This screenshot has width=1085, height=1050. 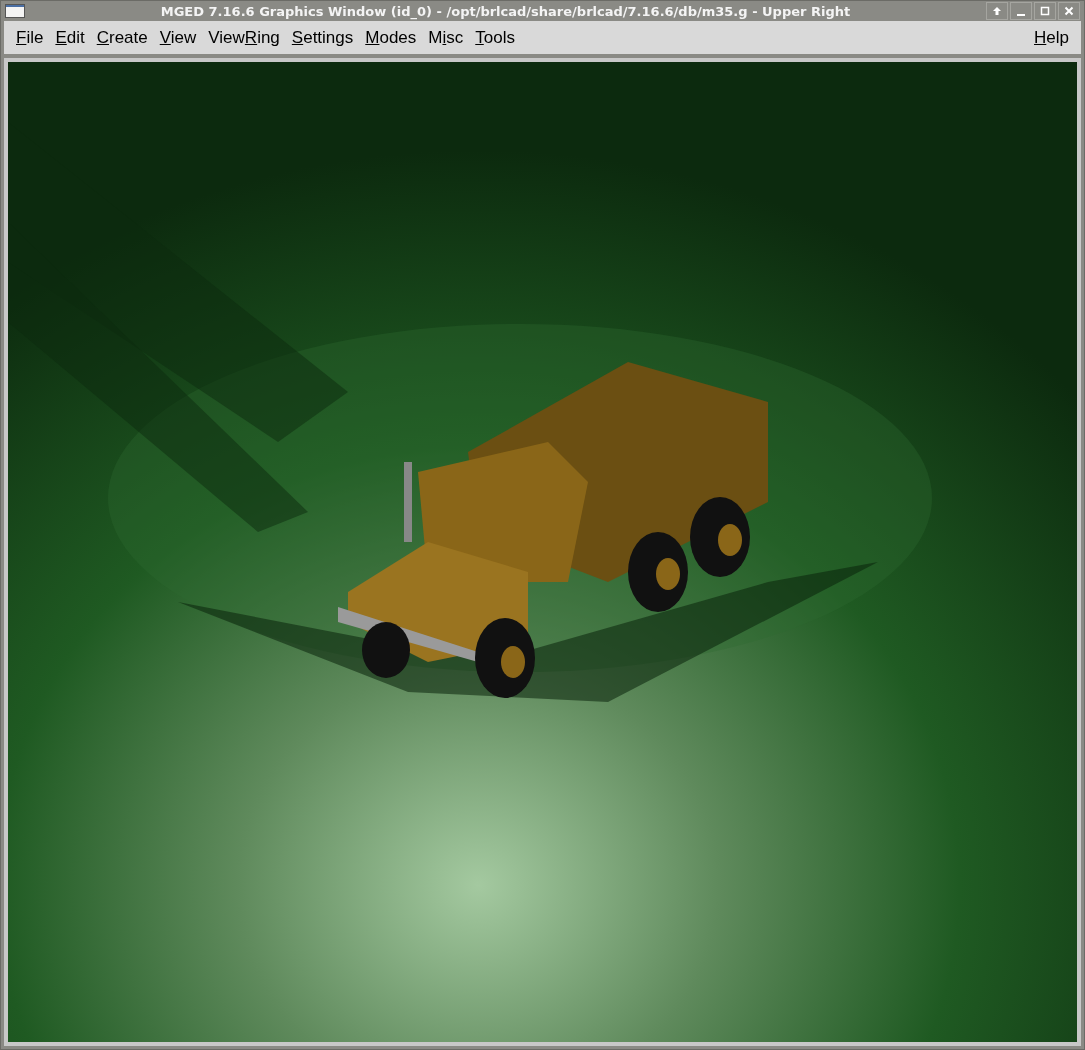 I want to click on up-arrow-icon, so click(x=997, y=11).